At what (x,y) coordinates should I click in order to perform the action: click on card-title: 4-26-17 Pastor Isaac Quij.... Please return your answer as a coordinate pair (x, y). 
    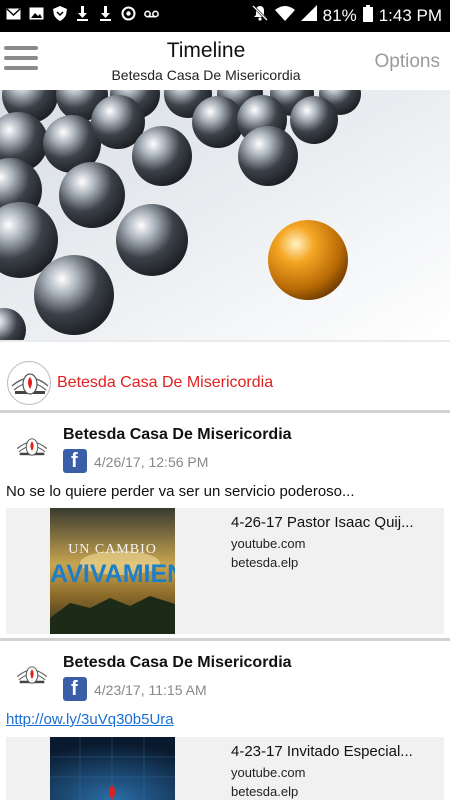
    Looking at the image, I should click on (336, 522).